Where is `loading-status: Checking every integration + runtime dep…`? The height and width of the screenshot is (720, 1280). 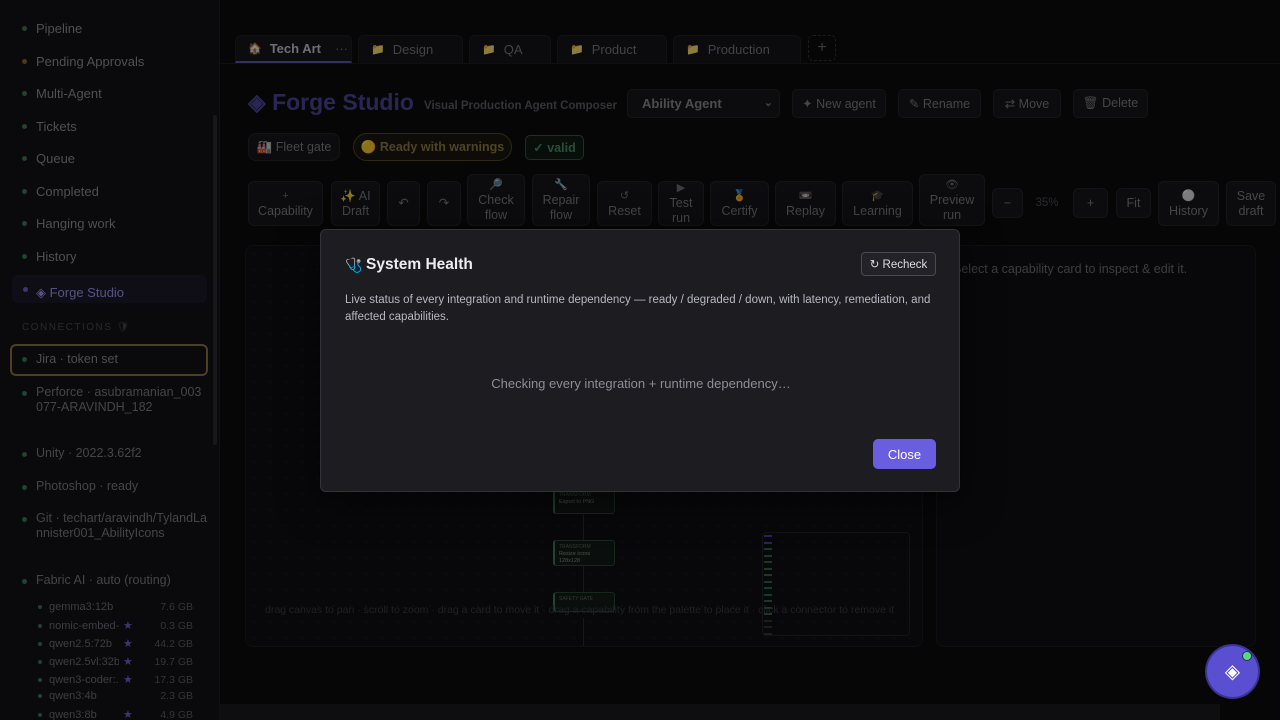
loading-status: Checking every integration + runtime dep… is located at coordinates (641, 383).